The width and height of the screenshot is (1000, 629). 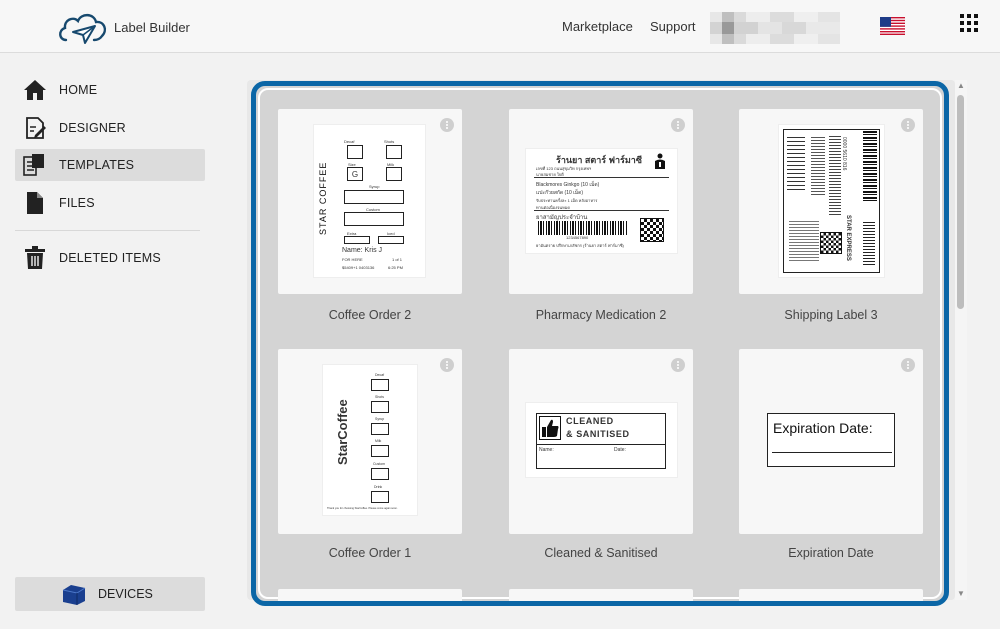 I want to click on devices-button: DEVICES, so click(x=110, y=594).